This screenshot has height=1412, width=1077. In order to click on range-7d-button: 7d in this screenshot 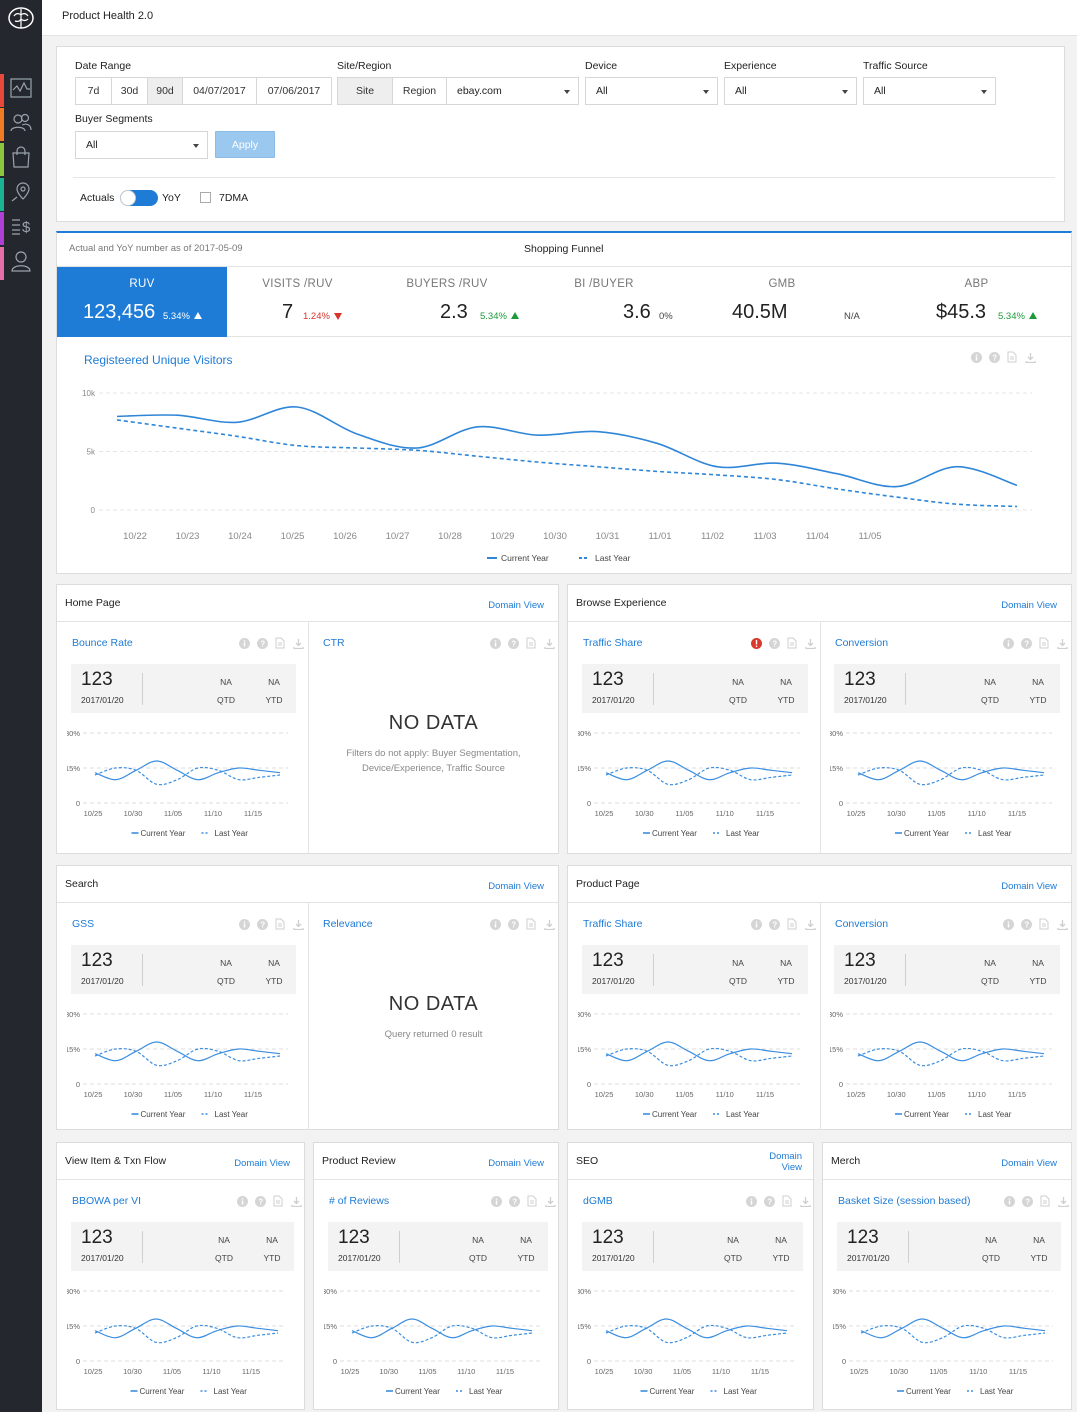, I will do `click(93, 91)`.